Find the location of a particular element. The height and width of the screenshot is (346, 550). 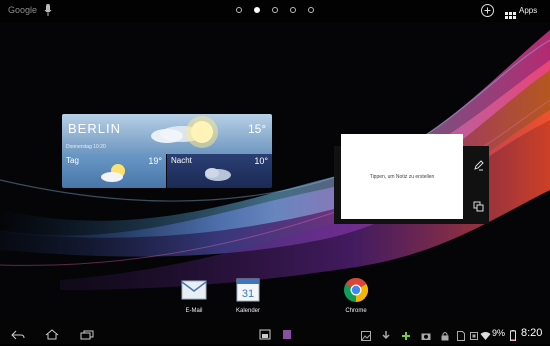

calendar-icon: 31 is located at coordinates (248, 291).